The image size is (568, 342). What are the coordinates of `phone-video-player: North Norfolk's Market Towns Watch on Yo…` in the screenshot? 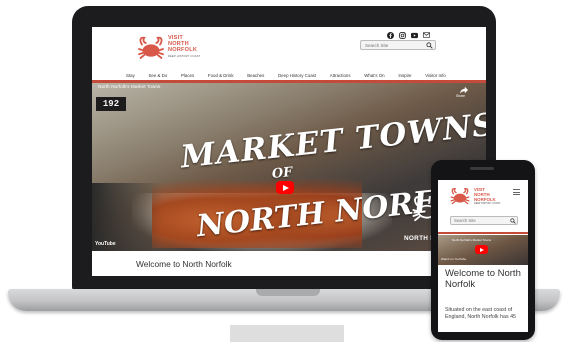 It's located at (483, 250).